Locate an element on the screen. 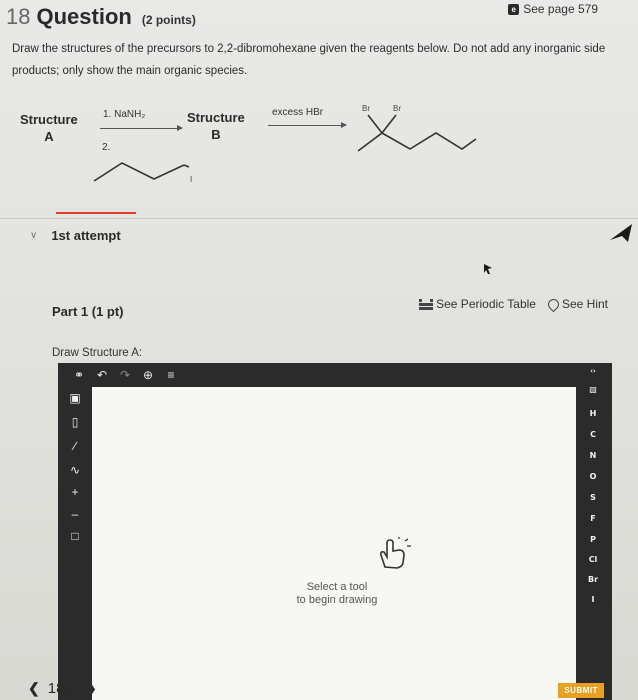 This screenshot has width=638, height=700. element-cl: Cl is located at coordinates (593, 559).